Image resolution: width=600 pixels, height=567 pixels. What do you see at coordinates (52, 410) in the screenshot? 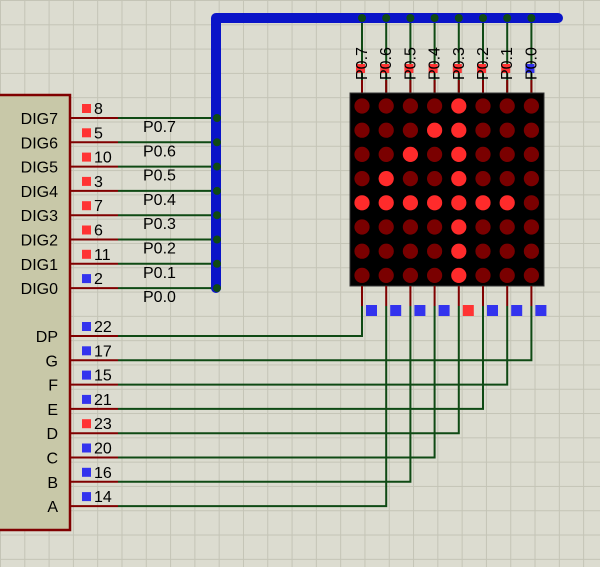
I see `segment-pin-label-3: E` at bounding box center [52, 410].